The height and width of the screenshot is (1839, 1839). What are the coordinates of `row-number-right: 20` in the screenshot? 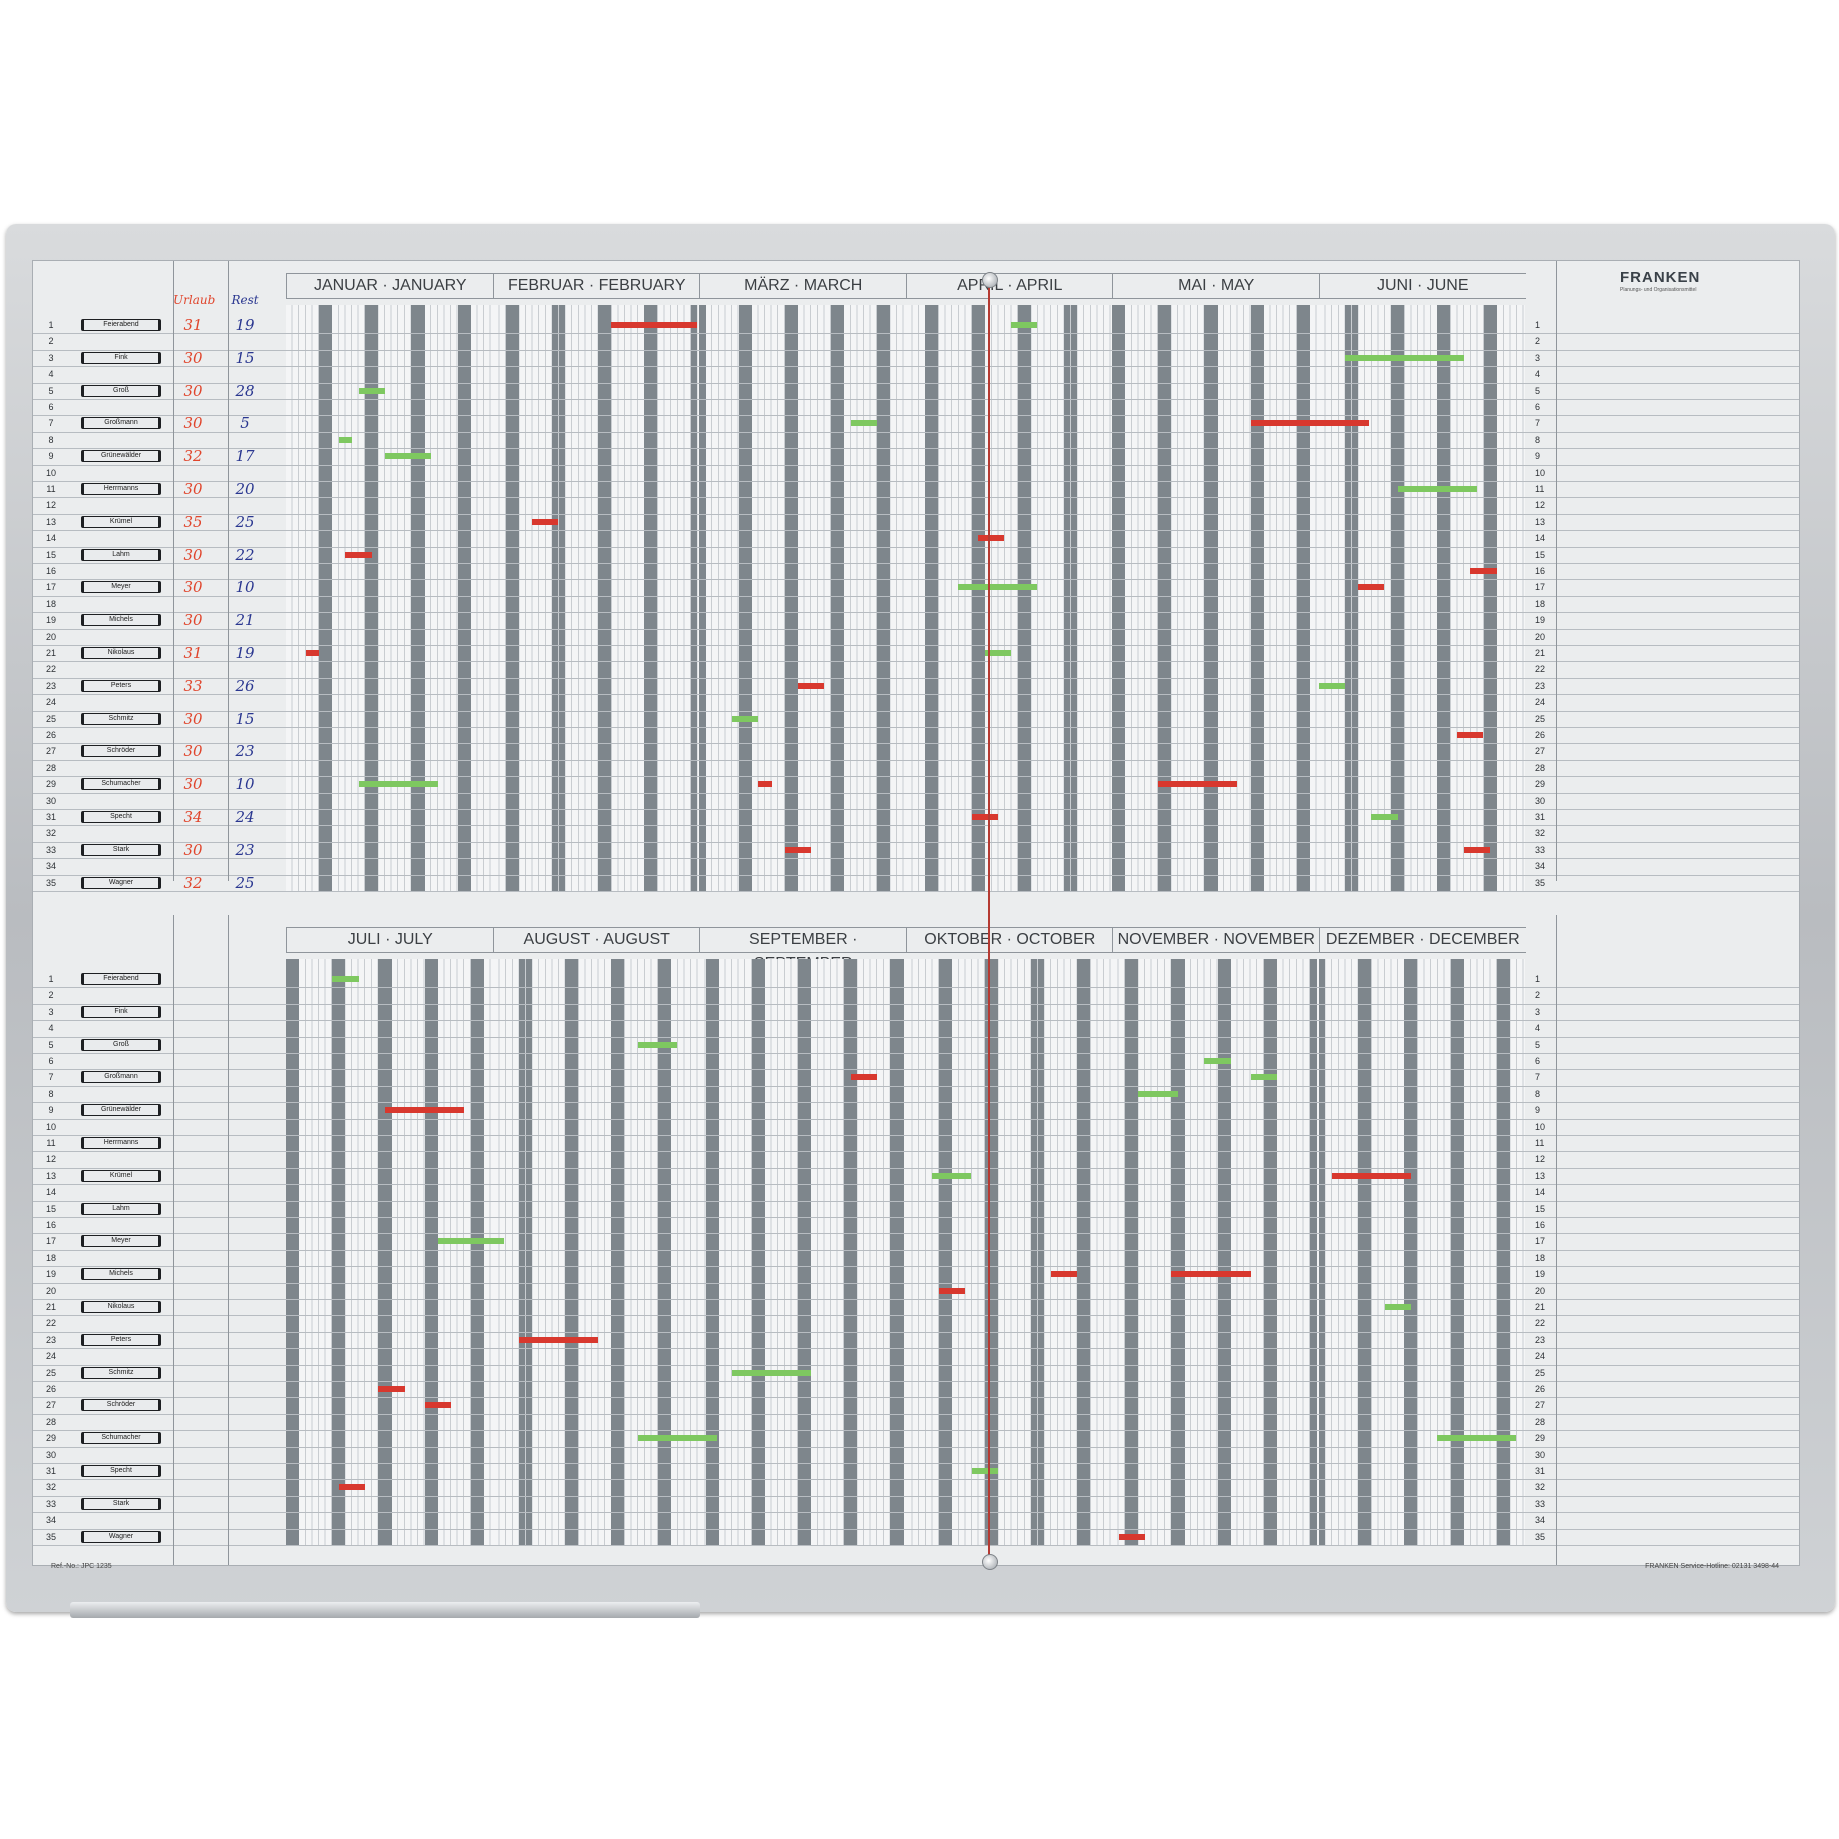 It's located at (1540, 636).